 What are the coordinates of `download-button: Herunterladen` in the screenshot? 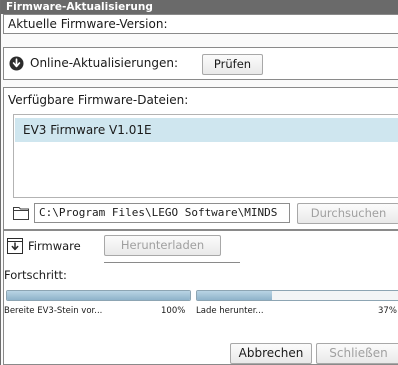 It's located at (162, 245).